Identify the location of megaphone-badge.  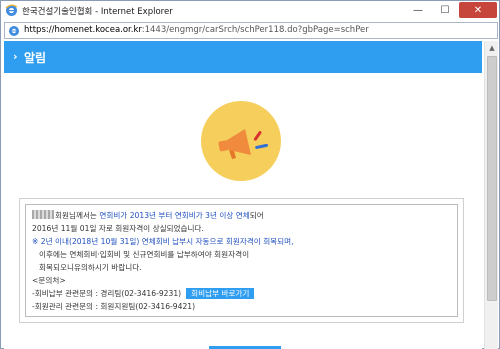
(241, 141).